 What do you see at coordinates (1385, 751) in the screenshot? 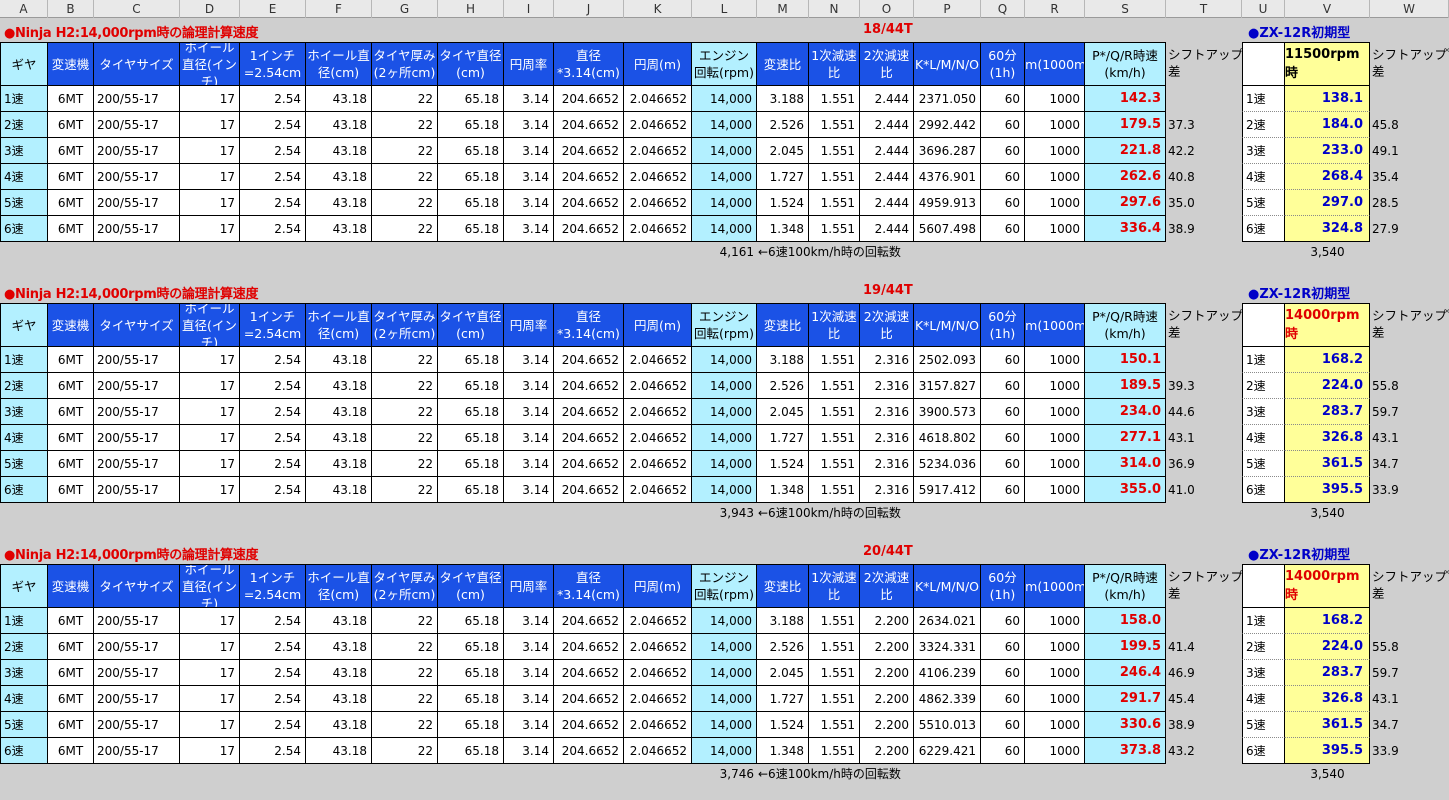
I see `zx-shift-up-diff: 33.9` at bounding box center [1385, 751].